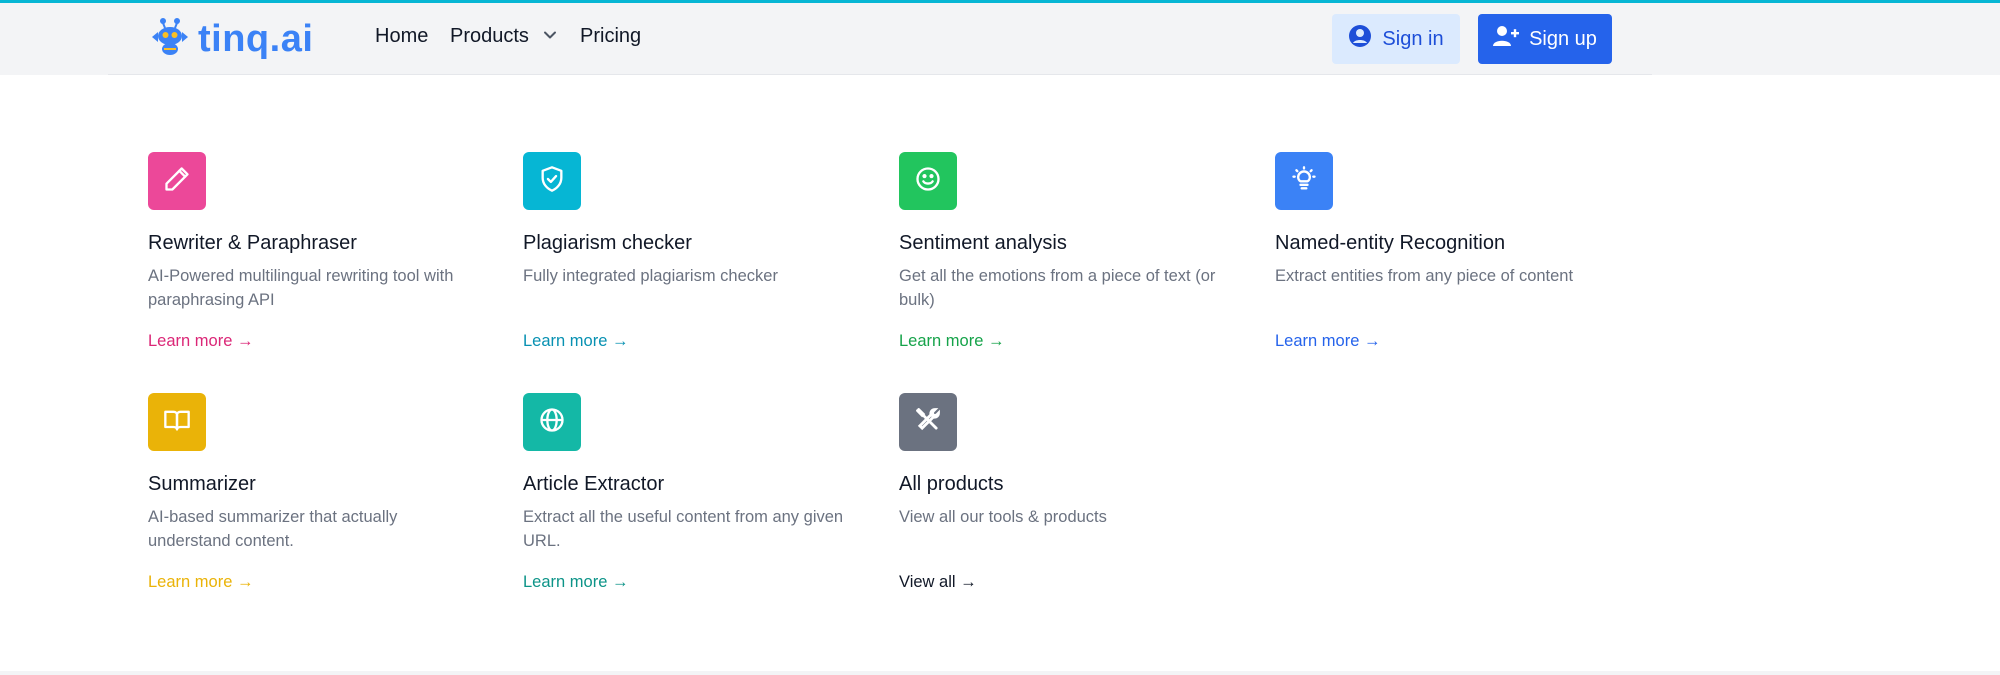  Describe the element at coordinates (1506, 39) in the screenshot. I see `user-plus-icon` at that location.